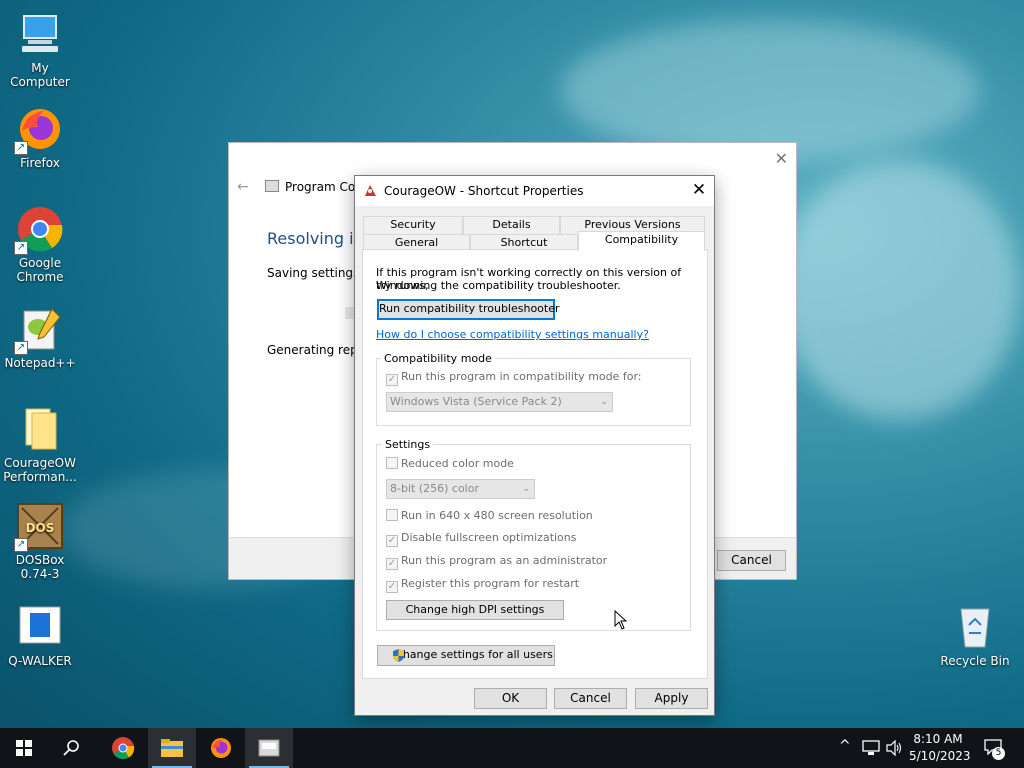  Describe the element at coordinates (845, 746) in the screenshot. I see `chevron-up-icon: ^` at that location.